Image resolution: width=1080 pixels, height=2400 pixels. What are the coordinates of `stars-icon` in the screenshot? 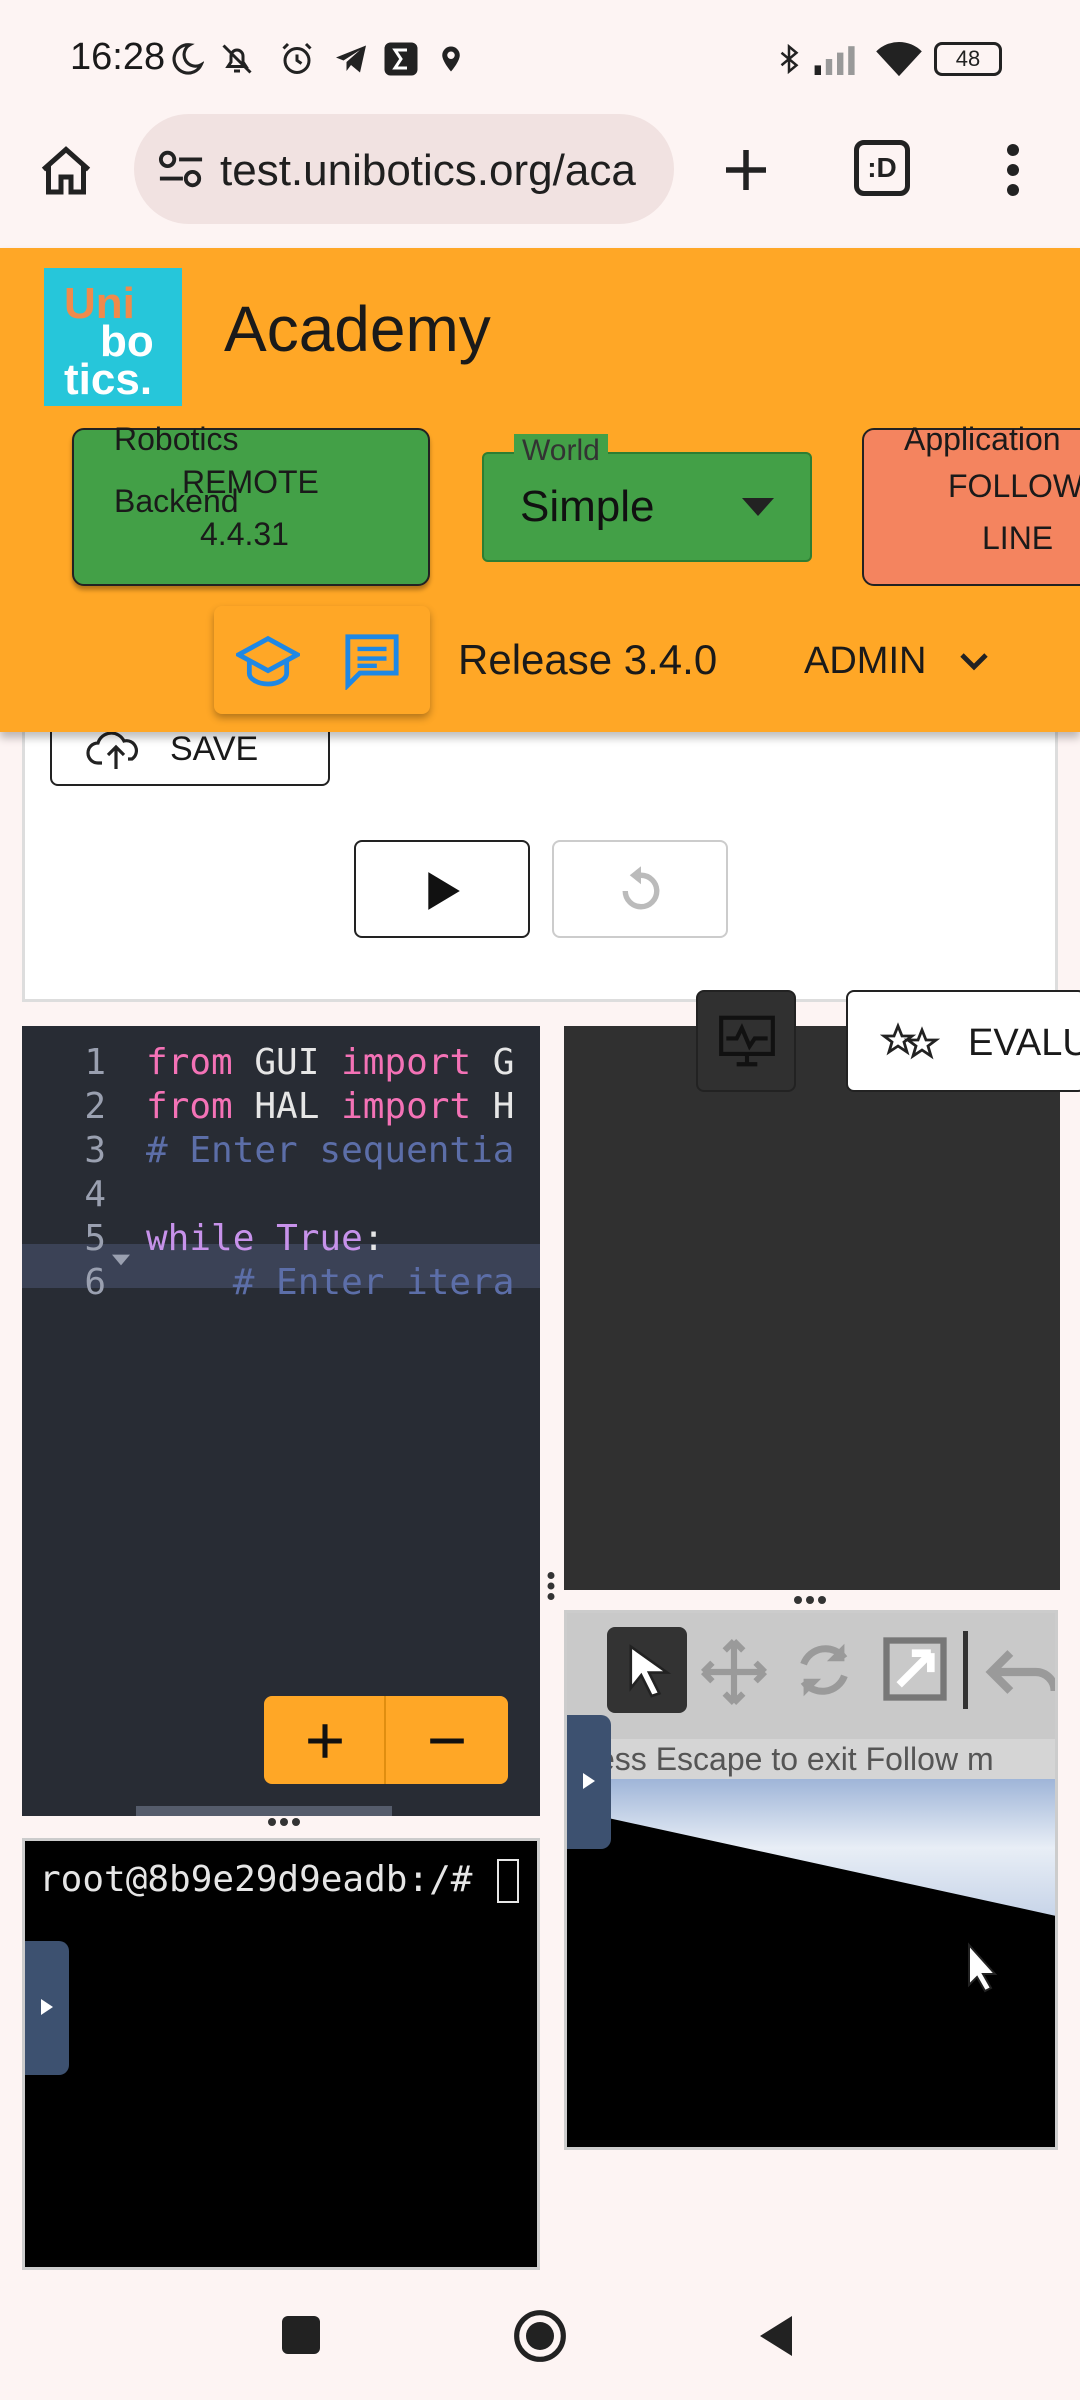 It's located at (910, 1044).